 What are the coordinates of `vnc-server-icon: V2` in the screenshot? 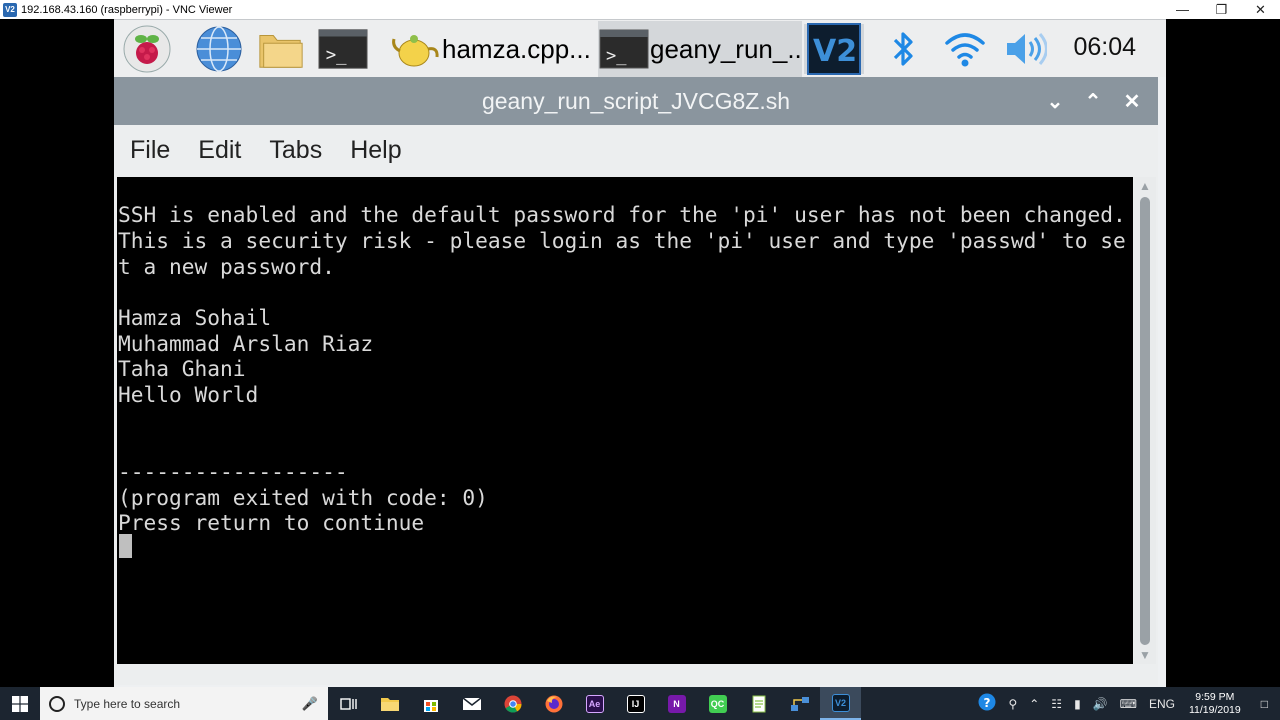 It's located at (834, 49).